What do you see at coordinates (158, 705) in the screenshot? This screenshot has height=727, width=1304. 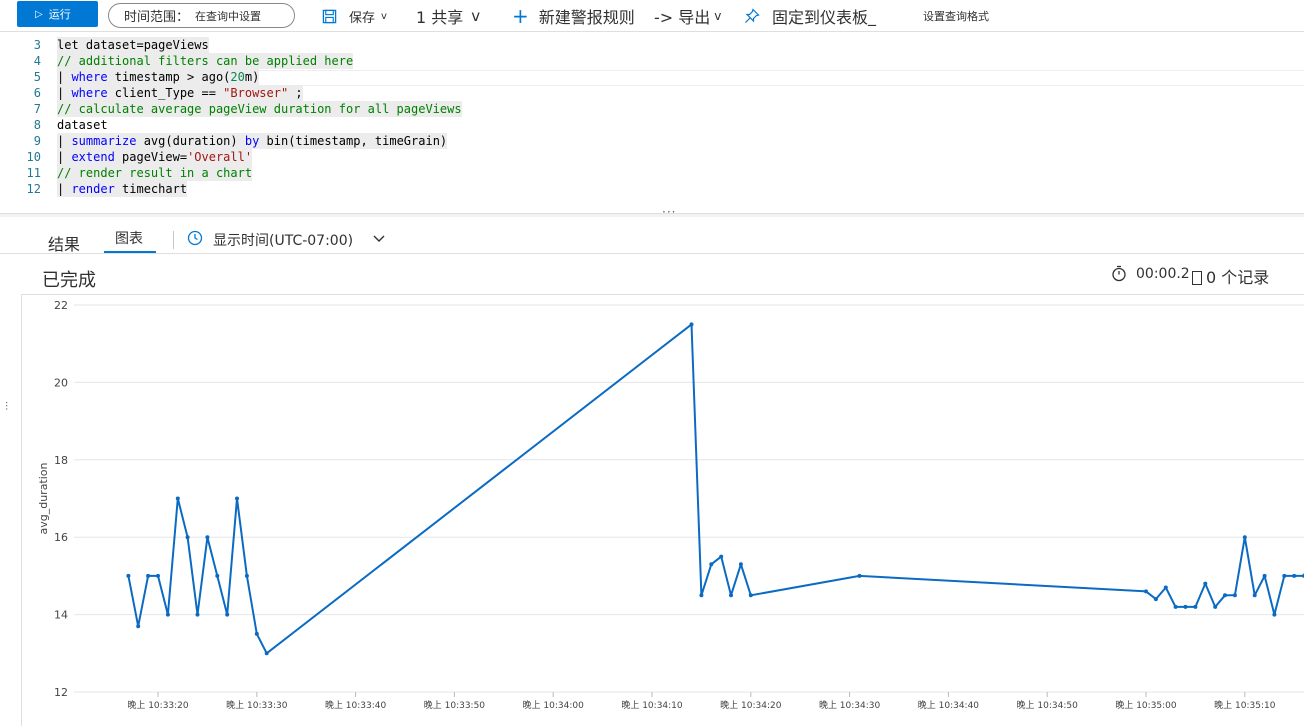 I see `x-tick-label: 晚上 10:33:20` at bounding box center [158, 705].